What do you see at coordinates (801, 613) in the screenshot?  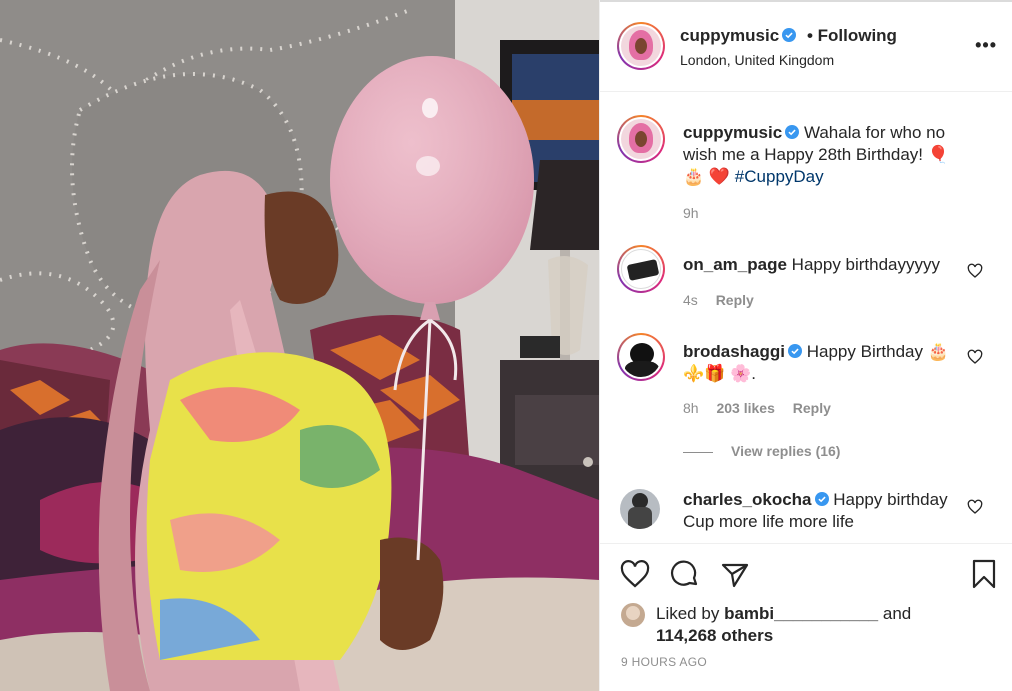 I see `liked-by-user: bambi___________` at bounding box center [801, 613].